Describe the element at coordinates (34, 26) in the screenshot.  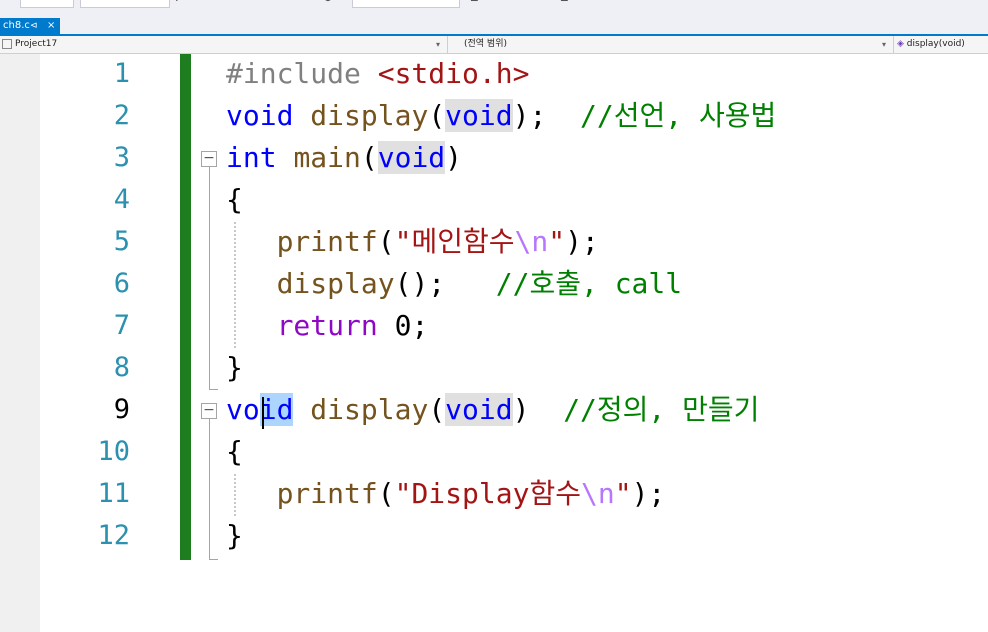
I see `pin-icon: ⊲` at that location.